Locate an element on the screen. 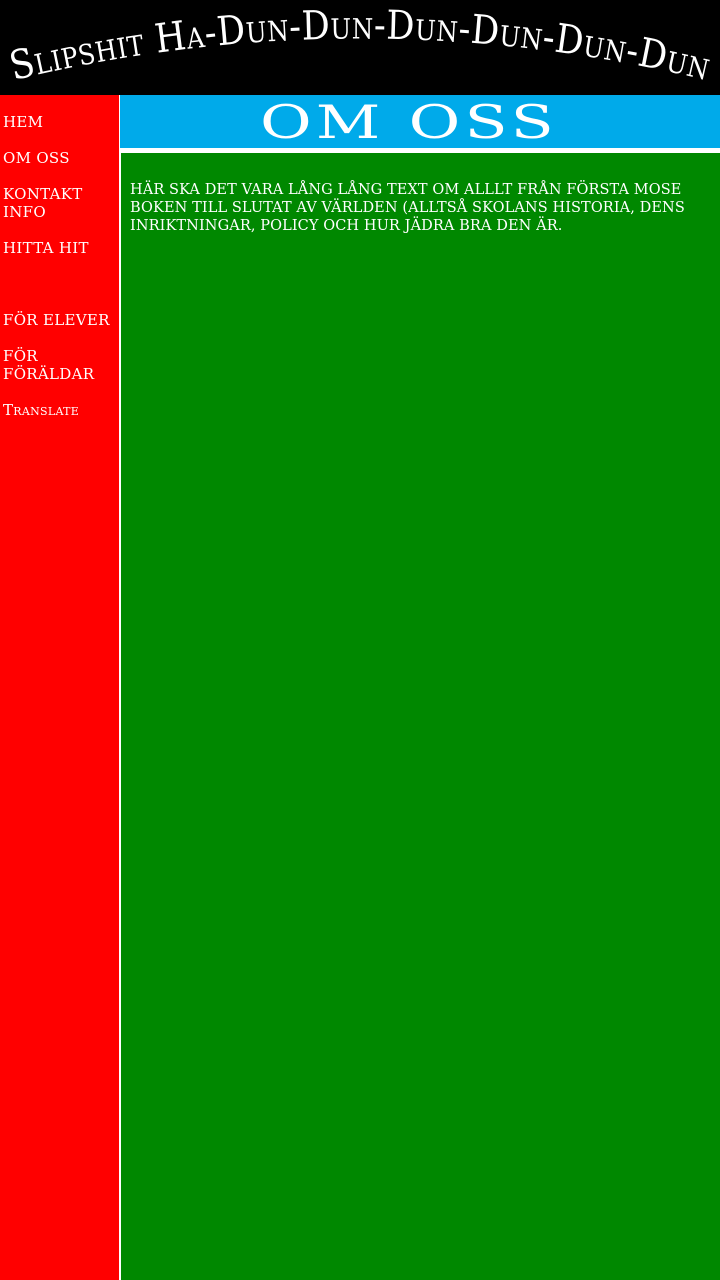  sidebar-item-hitta-hit: HITTA HIT is located at coordinates (59, 248).